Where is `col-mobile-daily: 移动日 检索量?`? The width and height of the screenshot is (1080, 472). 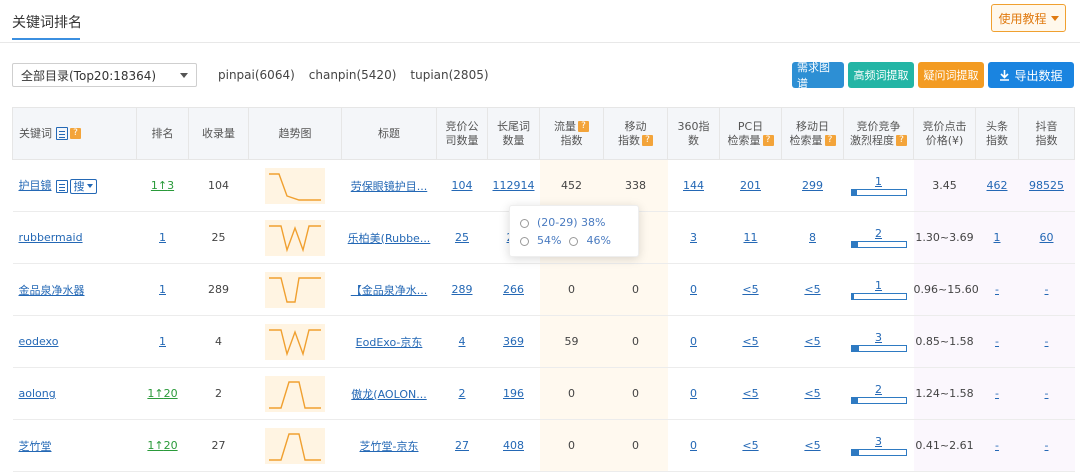 col-mobile-daily: 移动日 检索量? is located at coordinates (812, 133).